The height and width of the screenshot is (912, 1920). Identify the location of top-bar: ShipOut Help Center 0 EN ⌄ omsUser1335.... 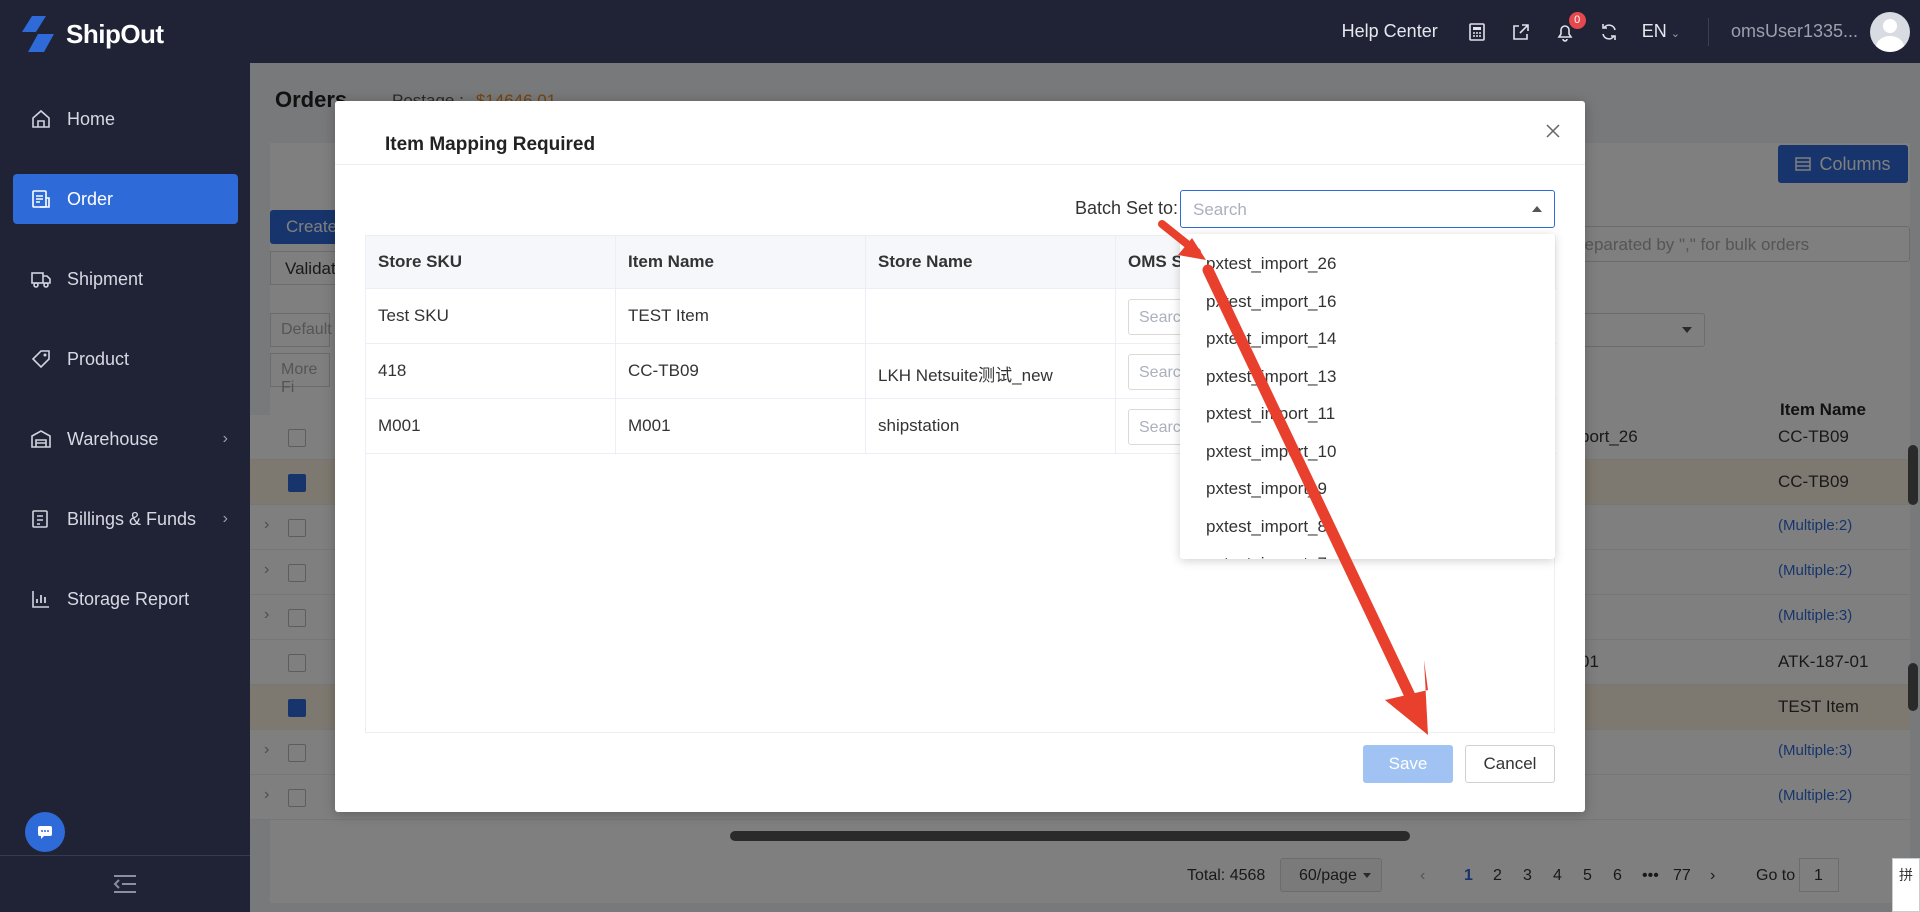
(960, 31).